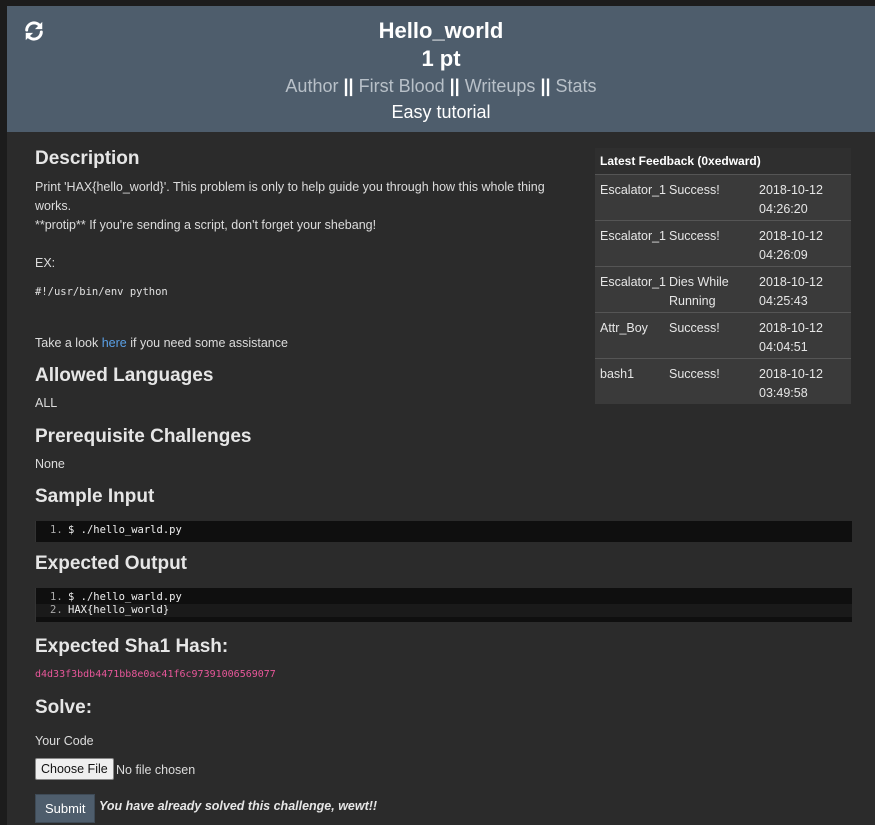 The height and width of the screenshot is (825, 875). Describe the element at coordinates (441, 112) in the screenshot. I see `challenge-subtitle: Easy tutorial` at that location.